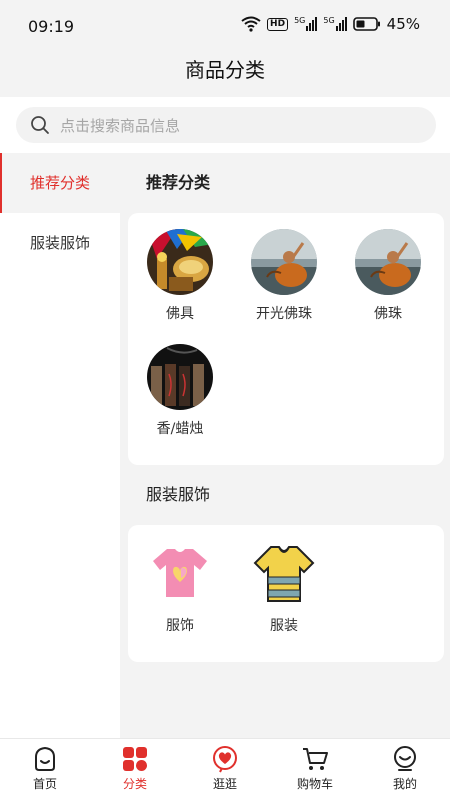  What do you see at coordinates (45, 758) in the screenshot?
I see `home-icon` at bounding box center [45, 758].